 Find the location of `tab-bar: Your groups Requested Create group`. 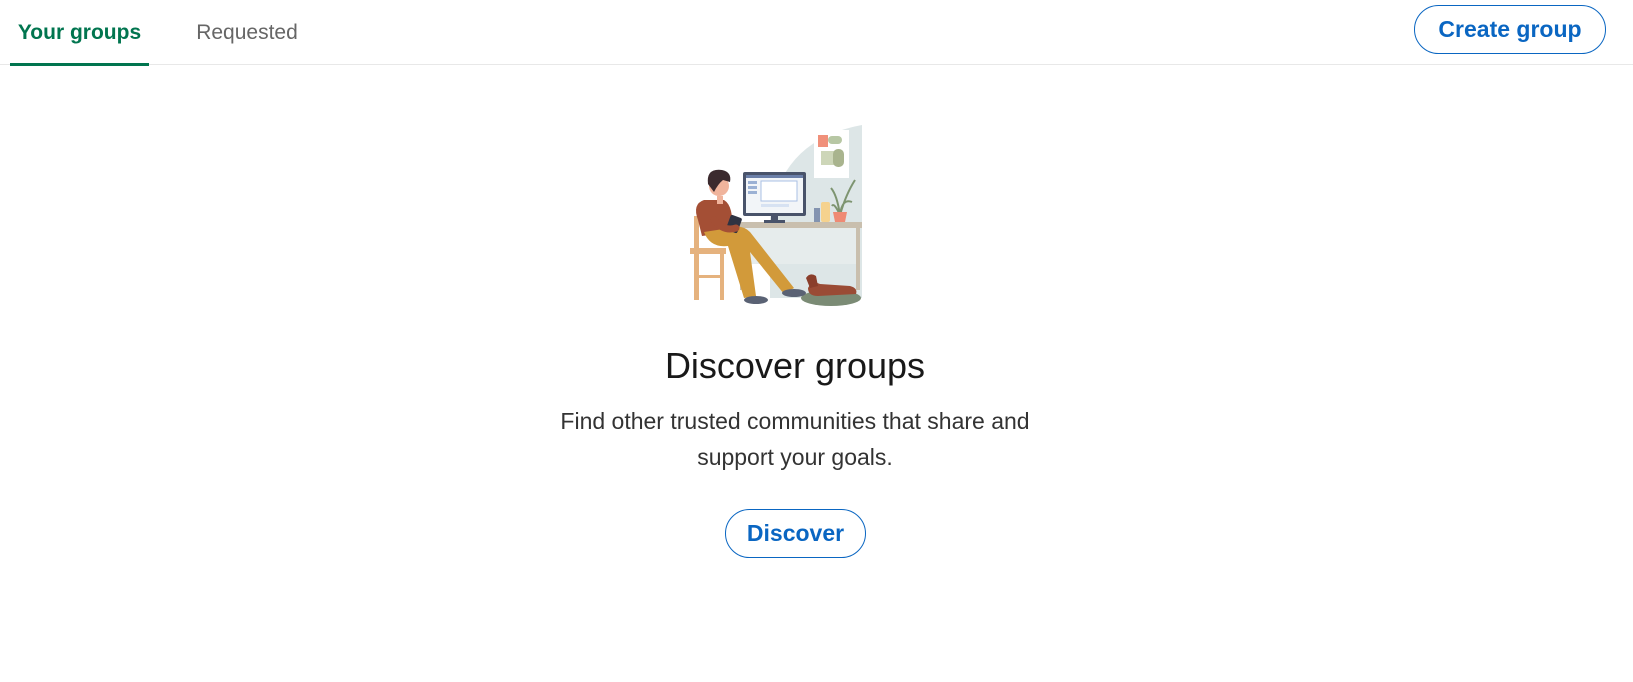

tab-bar: Your groups Requested Create group is located at coordinates (816, 33).